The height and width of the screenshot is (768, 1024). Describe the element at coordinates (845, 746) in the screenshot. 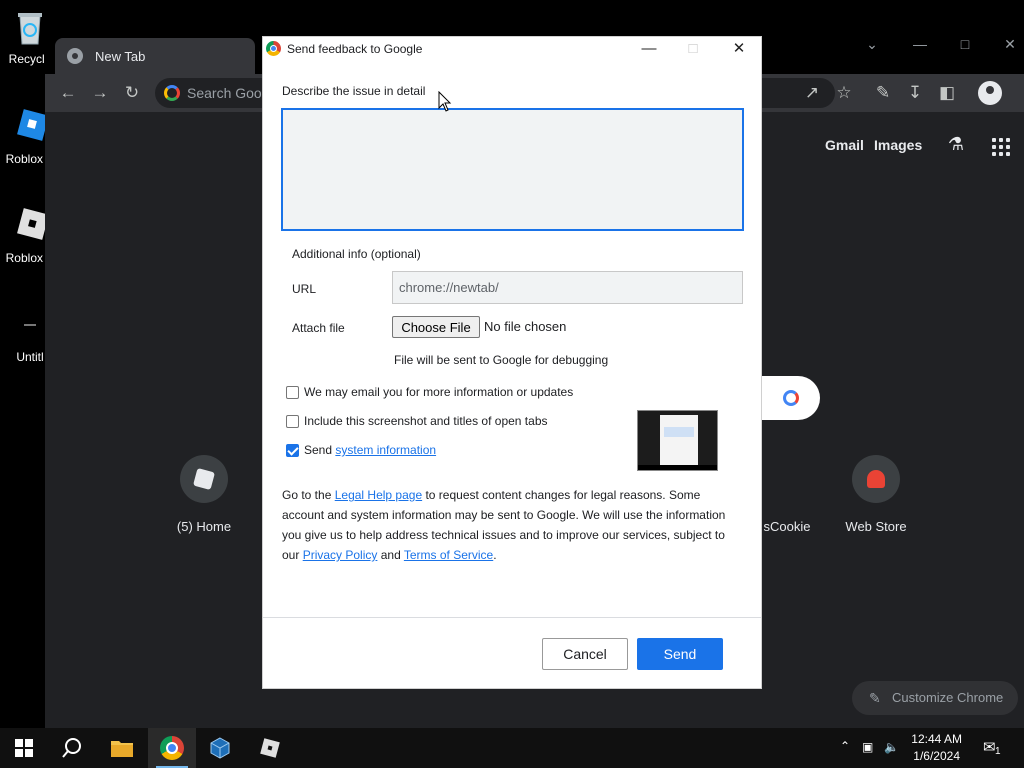

I see `show-hidden-icons-chevron-icon: ⌃` at that location.